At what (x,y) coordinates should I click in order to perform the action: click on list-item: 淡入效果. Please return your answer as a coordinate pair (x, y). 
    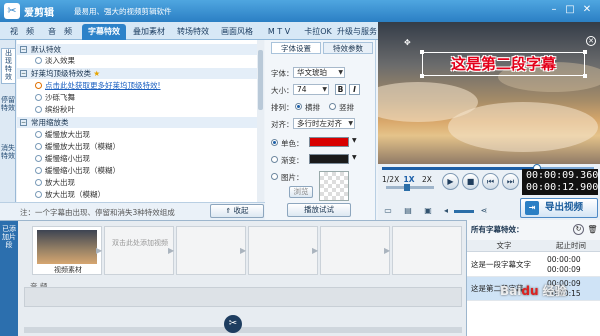
    Looking at the image, I should click on (140, 60).